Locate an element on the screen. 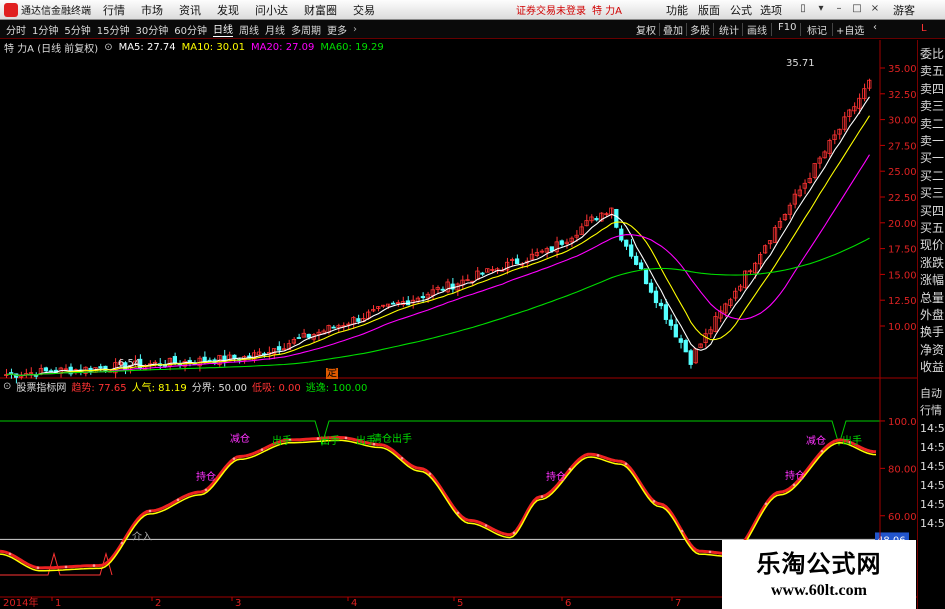  month-label: 2 is located at coordinates (158, 603).